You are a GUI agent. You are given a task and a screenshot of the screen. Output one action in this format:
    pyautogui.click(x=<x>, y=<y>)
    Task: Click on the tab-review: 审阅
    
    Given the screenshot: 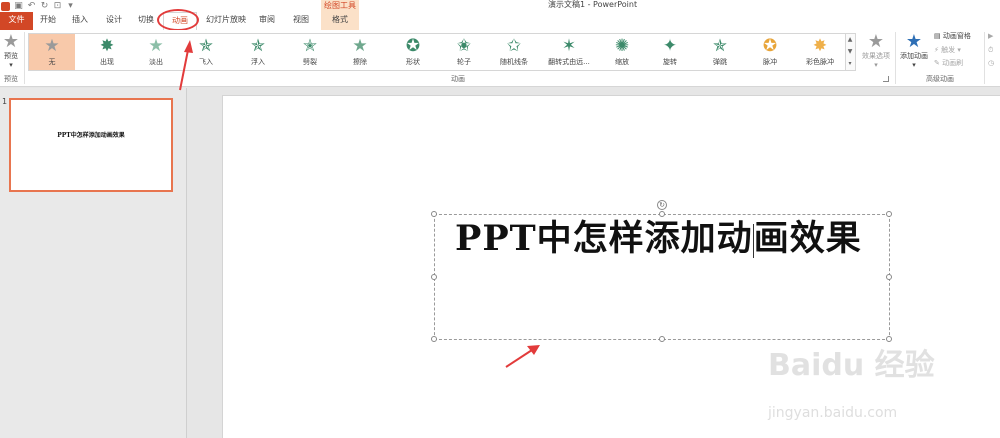 What is the action you would take?
    pyautogui.click(x=267, y=21)
    